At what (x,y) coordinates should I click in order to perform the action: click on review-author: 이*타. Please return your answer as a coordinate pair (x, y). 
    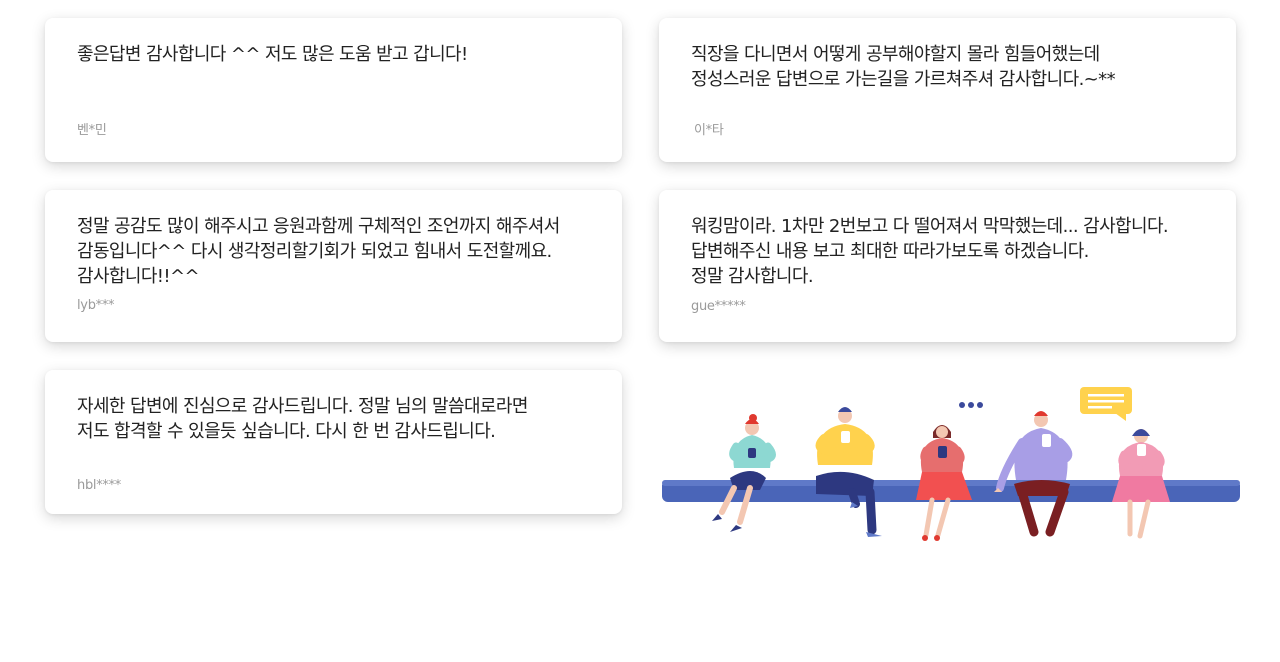
    Looking at the image, I should click on (709, 130).